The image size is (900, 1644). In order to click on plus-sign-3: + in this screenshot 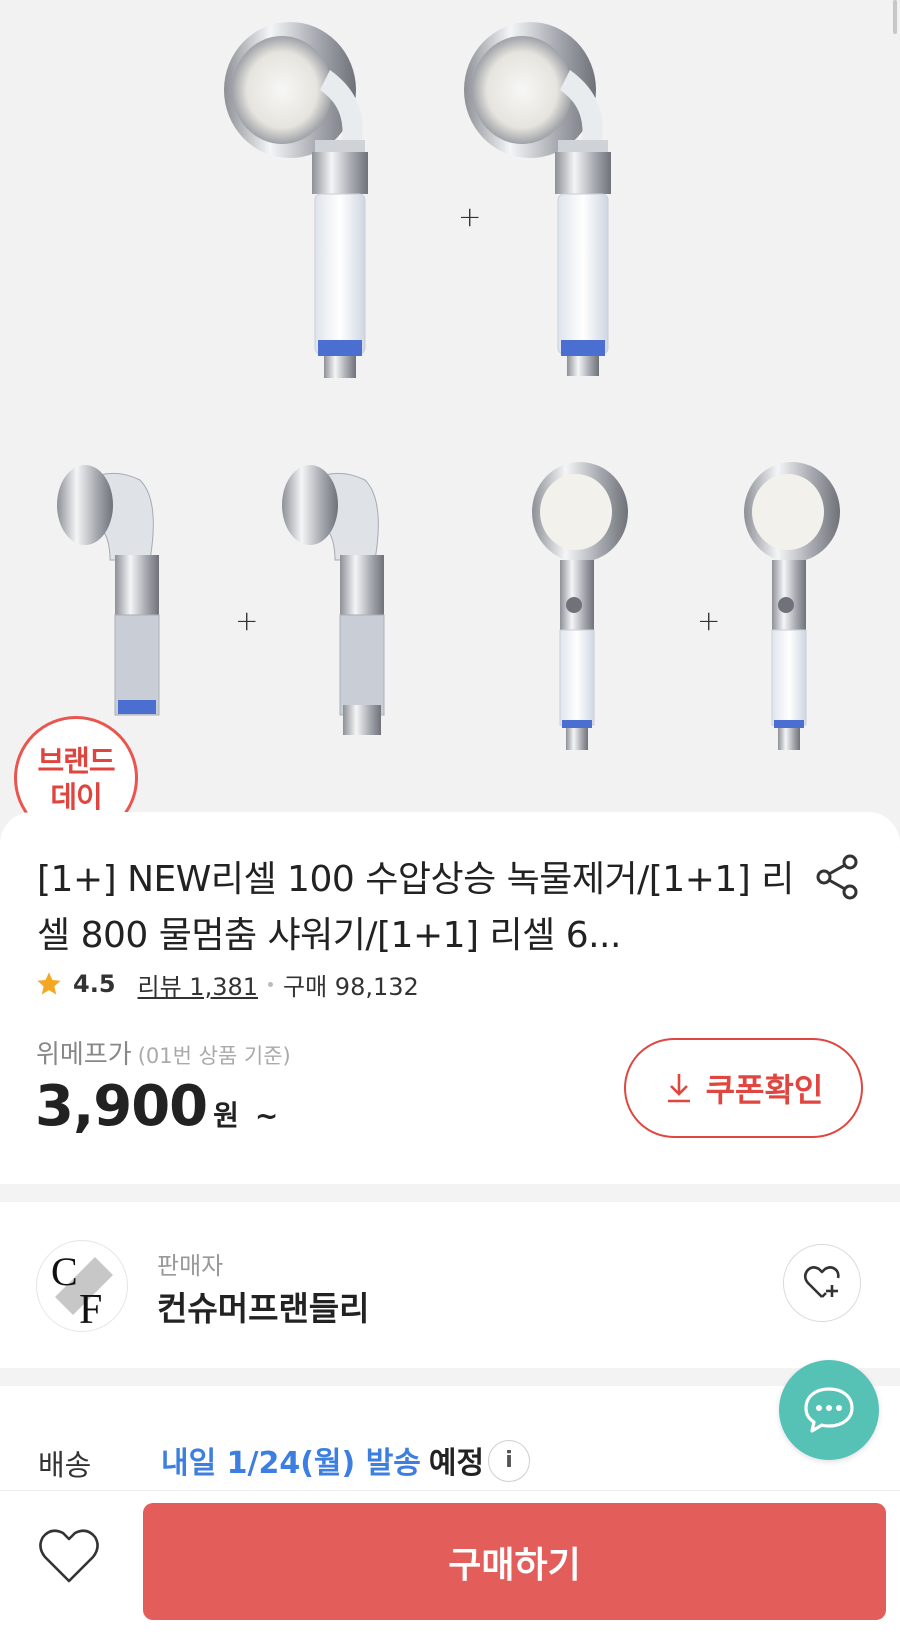, I will do `click(709, 620)`.